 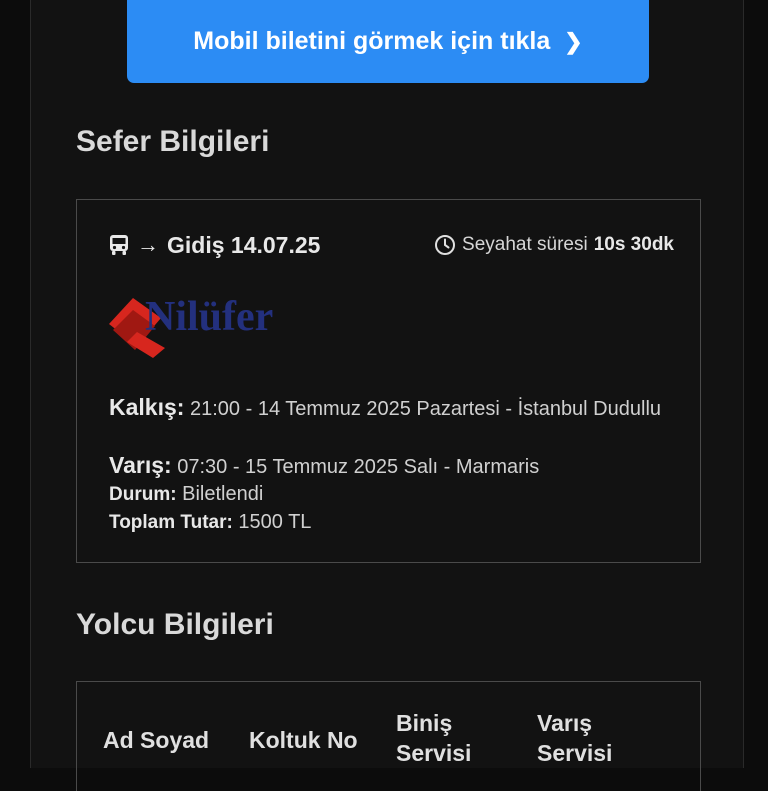 What do you see at coordinates (147, 407) in the screenshot?
I see `departure-label: Kalkış:` at bounding box center [147, 407].